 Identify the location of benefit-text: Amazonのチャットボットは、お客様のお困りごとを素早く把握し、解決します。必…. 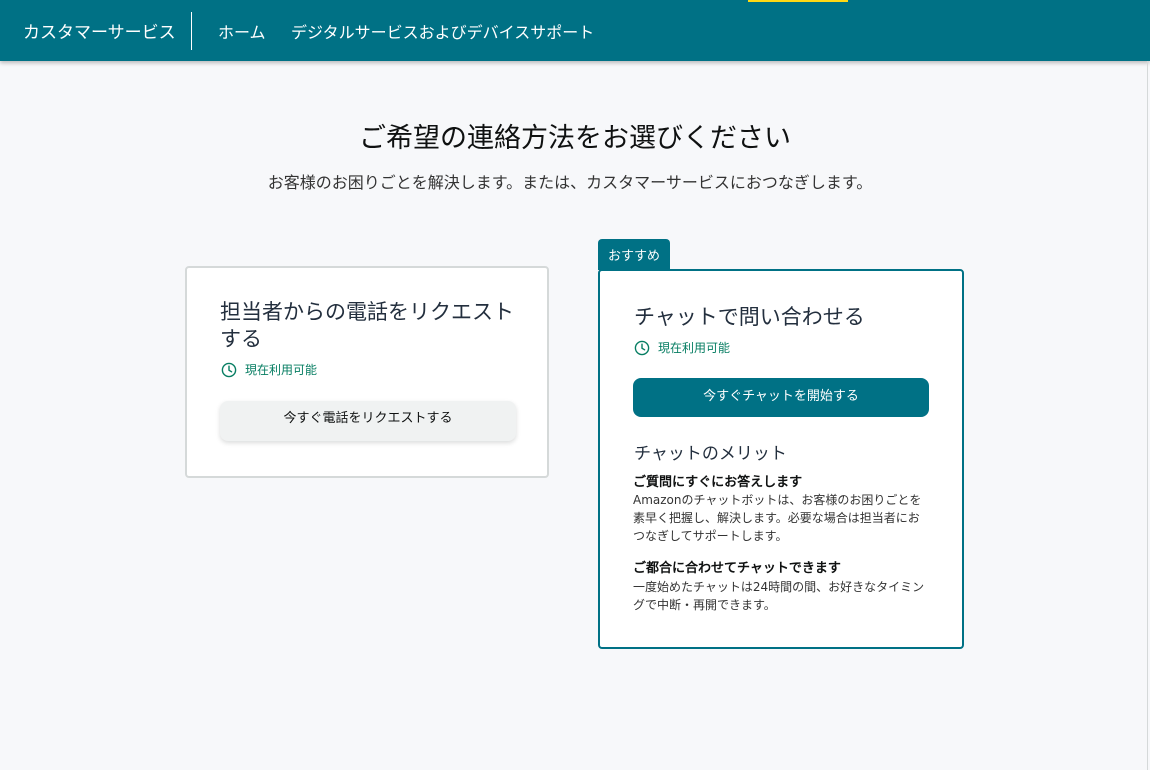
(777, 518).